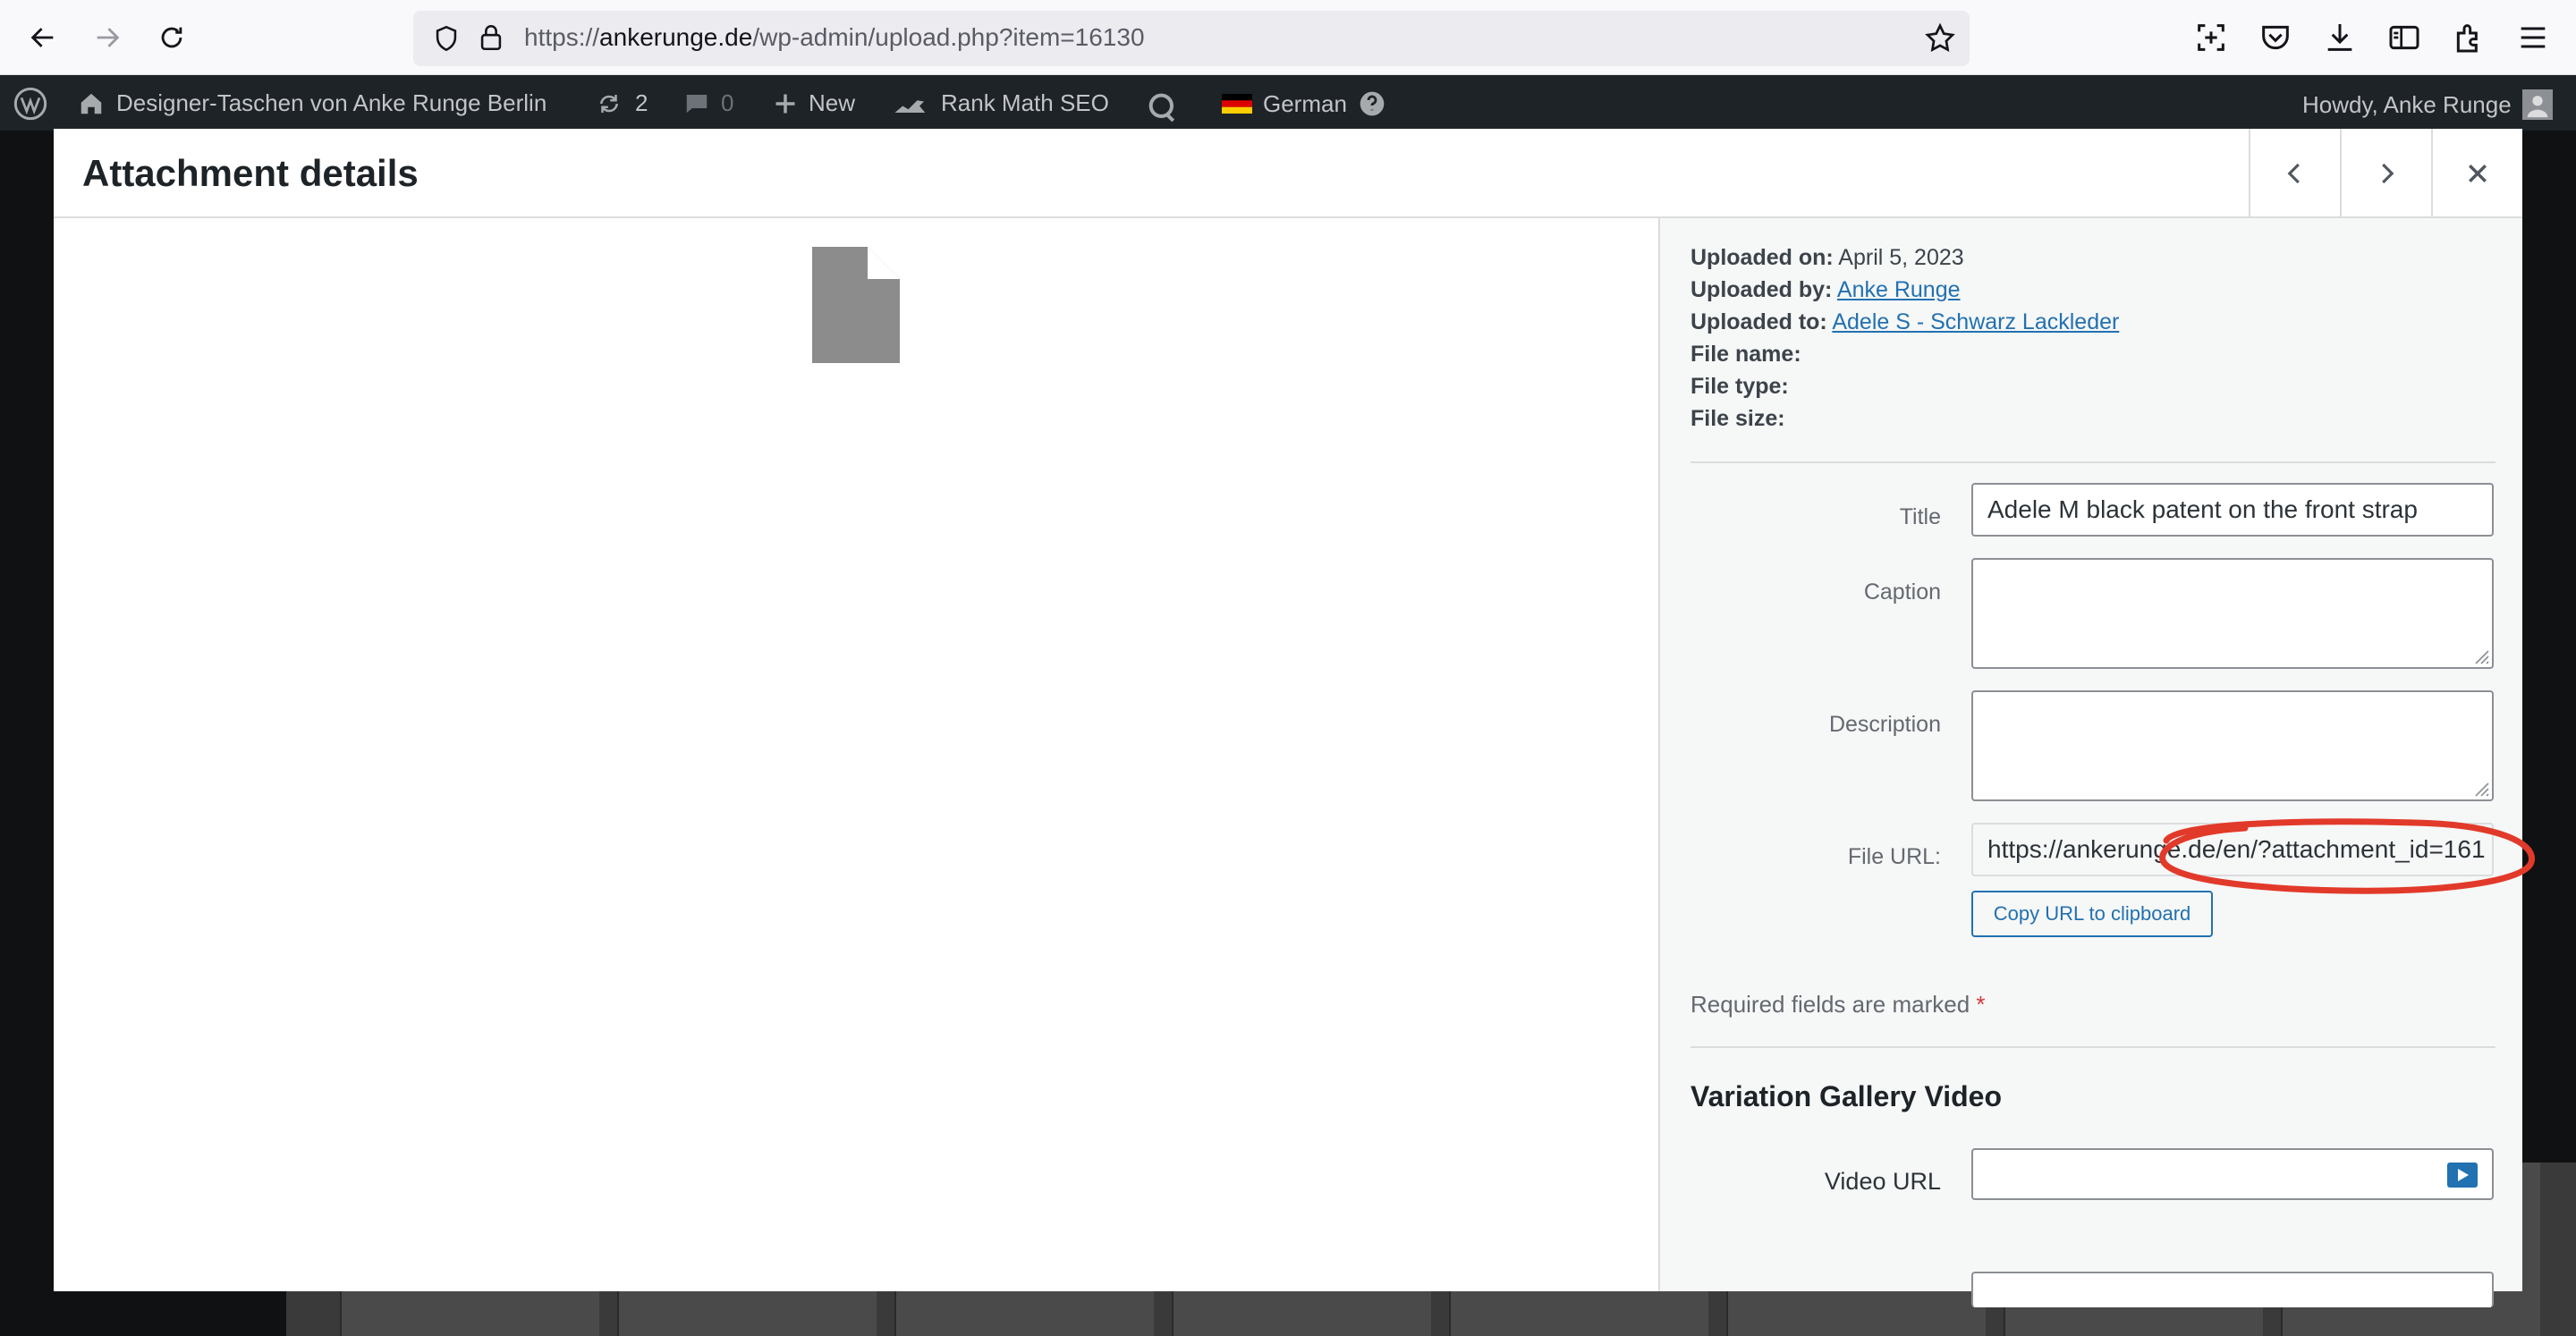 Image resolution: width=2576 pixels, height=1336 pixels. Describe the element at coordinates (2232, 746) in the screenshot. I see `description-textarea` at that location.